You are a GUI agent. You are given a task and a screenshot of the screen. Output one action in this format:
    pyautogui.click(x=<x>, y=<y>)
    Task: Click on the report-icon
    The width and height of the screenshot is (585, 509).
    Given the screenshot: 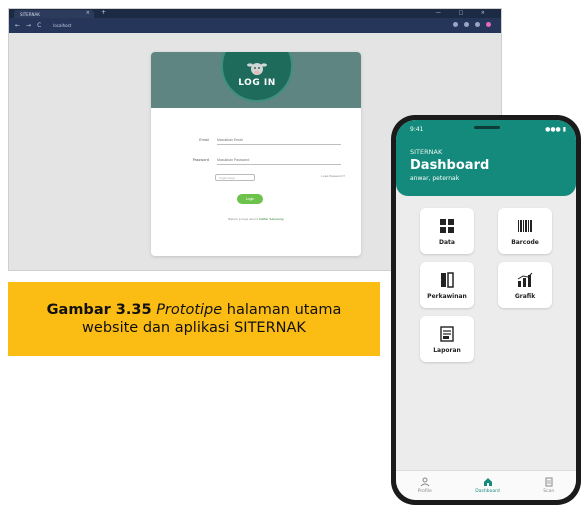 What is the action you would take?
    pyautogui.click(x=447, y=333)
    